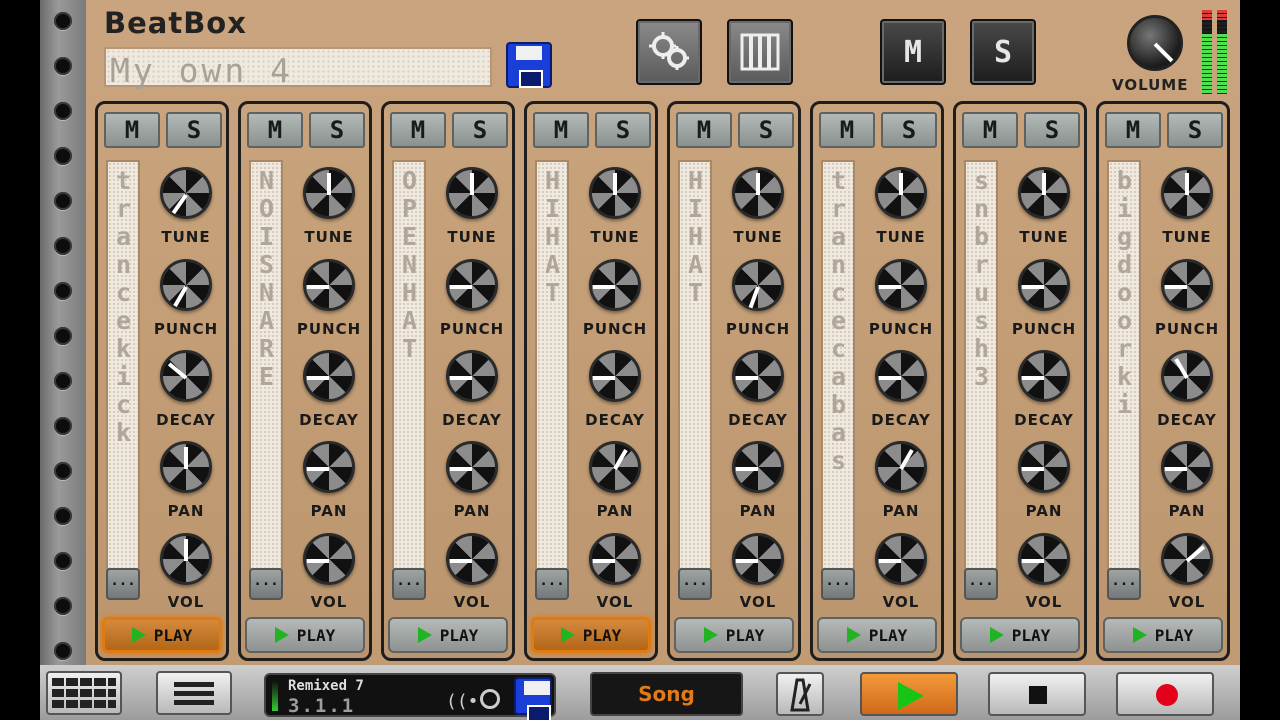  I want to click on save-pattern-button, so click(529, 65).